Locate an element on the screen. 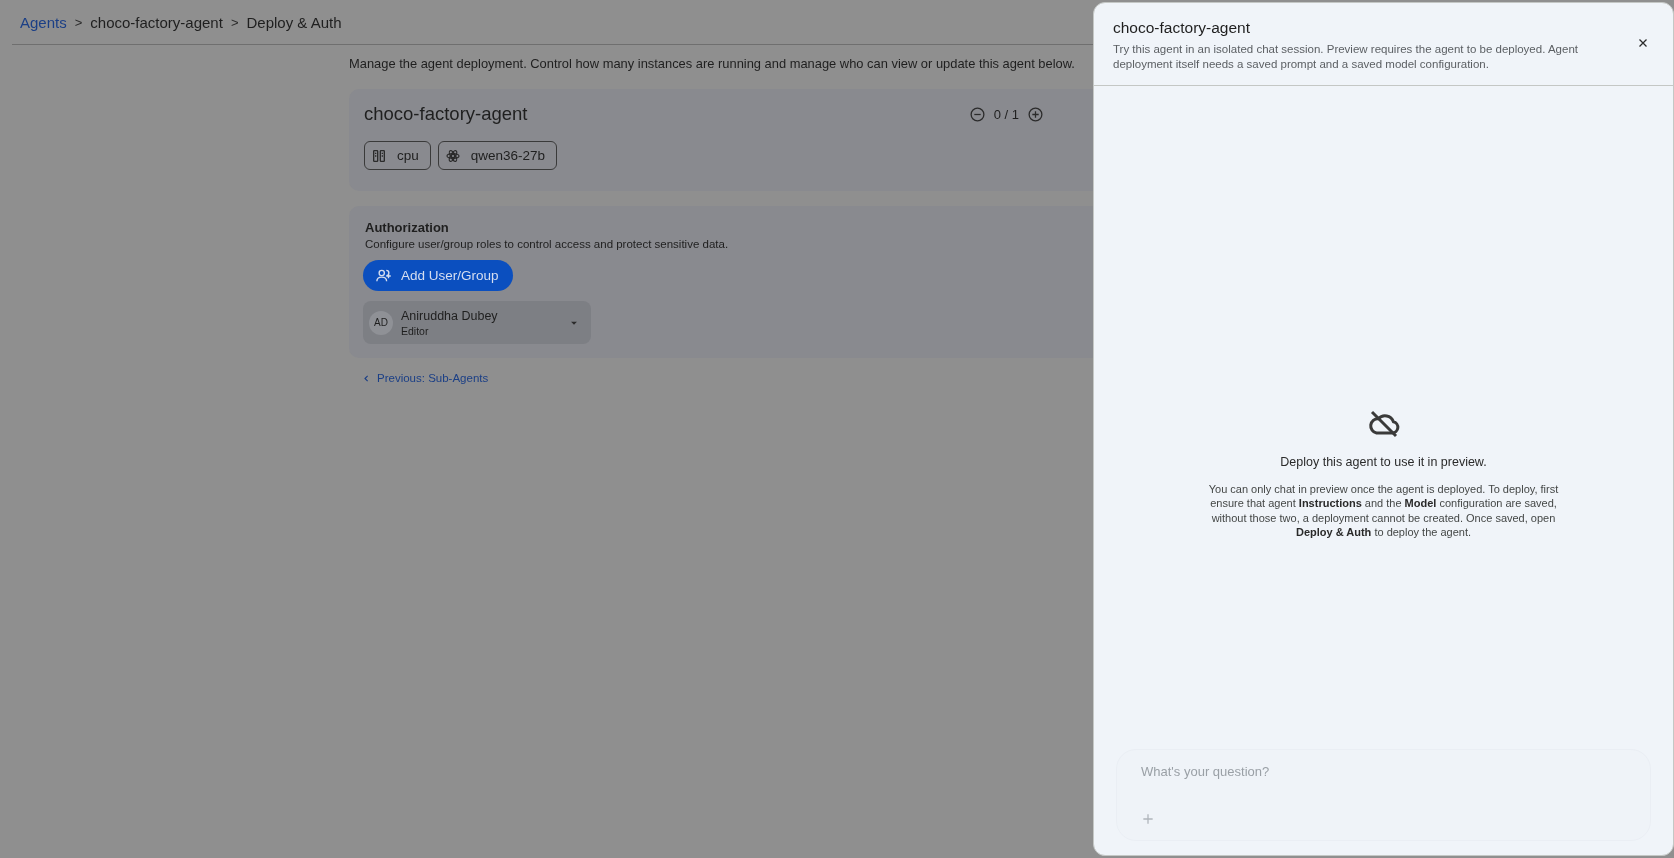  breadcrumb-link: Agents is located at coordinates (43, 22).